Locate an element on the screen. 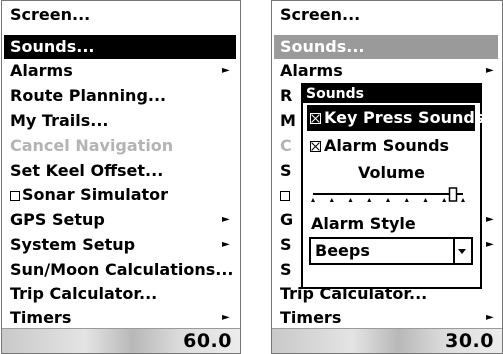  volume-label: Volume is located at coordinates (391, 172).